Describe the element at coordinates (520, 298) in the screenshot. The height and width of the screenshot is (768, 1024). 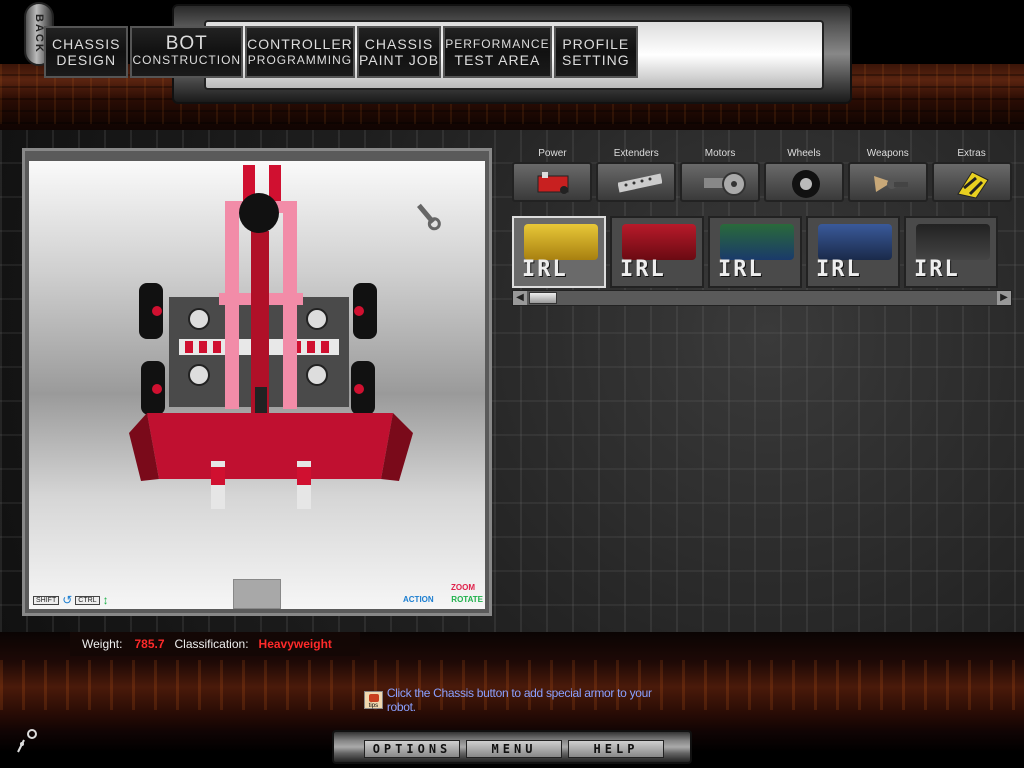
I see `scroll-left-icon: ◀` at that location.